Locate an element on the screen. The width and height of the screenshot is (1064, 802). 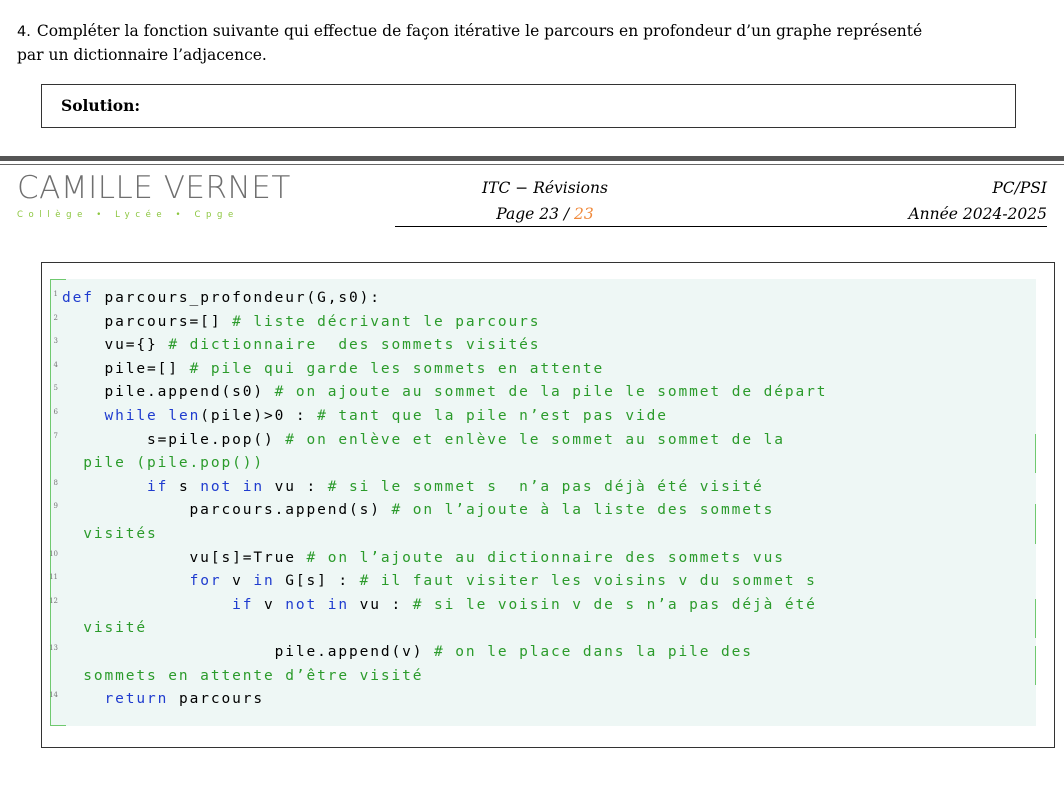
line-number: 7 is located at coordinates (55, 435).